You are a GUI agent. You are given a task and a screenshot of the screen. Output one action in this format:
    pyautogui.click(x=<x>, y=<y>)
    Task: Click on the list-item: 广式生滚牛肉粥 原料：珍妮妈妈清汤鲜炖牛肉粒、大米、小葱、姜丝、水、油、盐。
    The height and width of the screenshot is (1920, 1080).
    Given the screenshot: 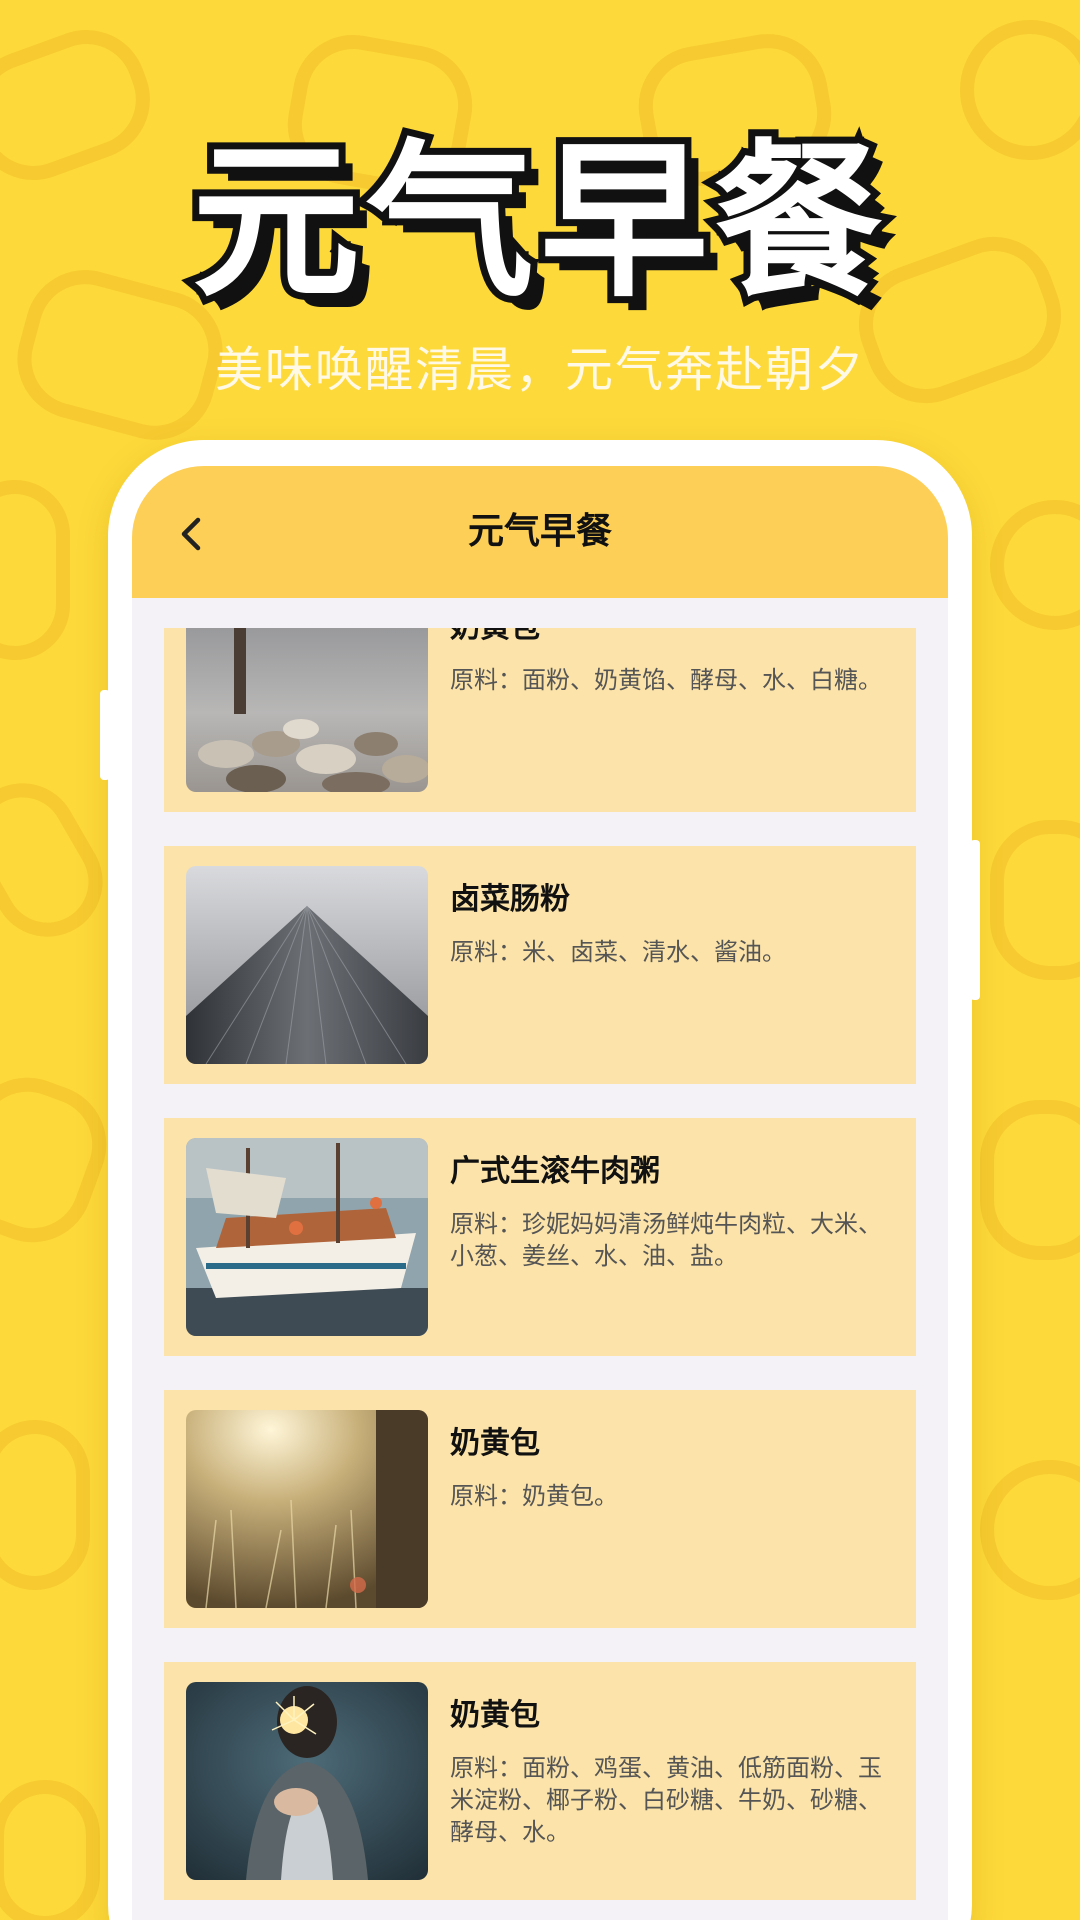 What is the action you would take?
    pyautogui.click(x=540, y=1237)
    